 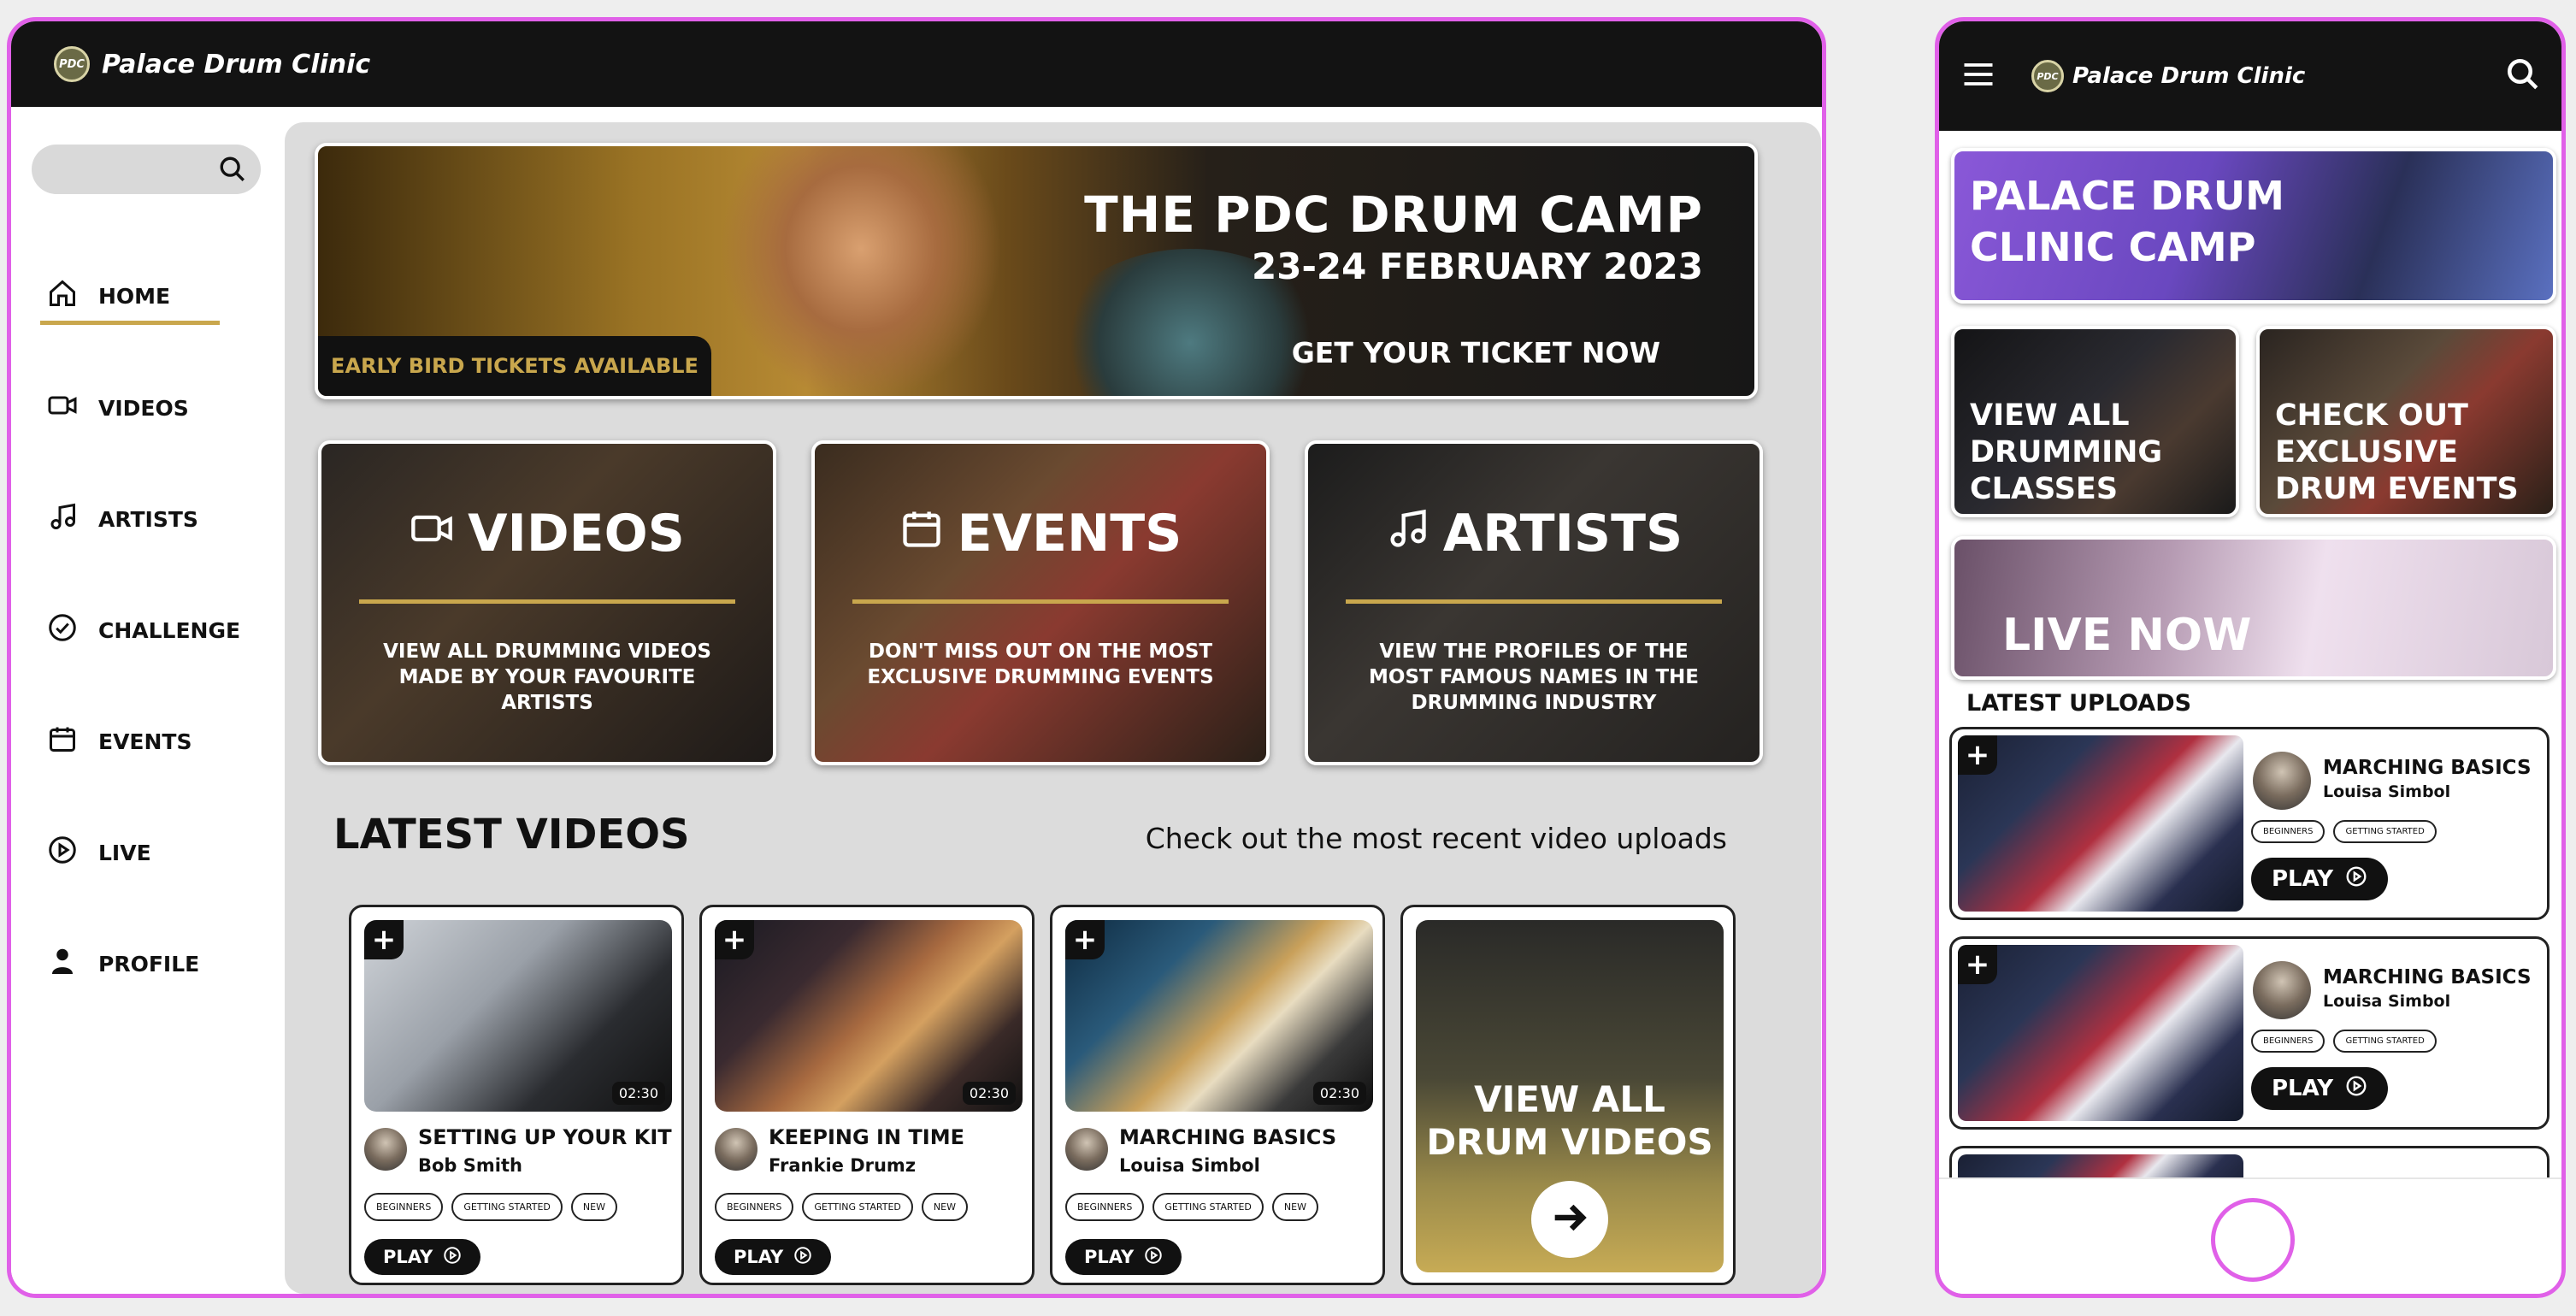 I want to click on tag-list: BEGINNERS GETTING STARTED, so click(x=2344, y=831).